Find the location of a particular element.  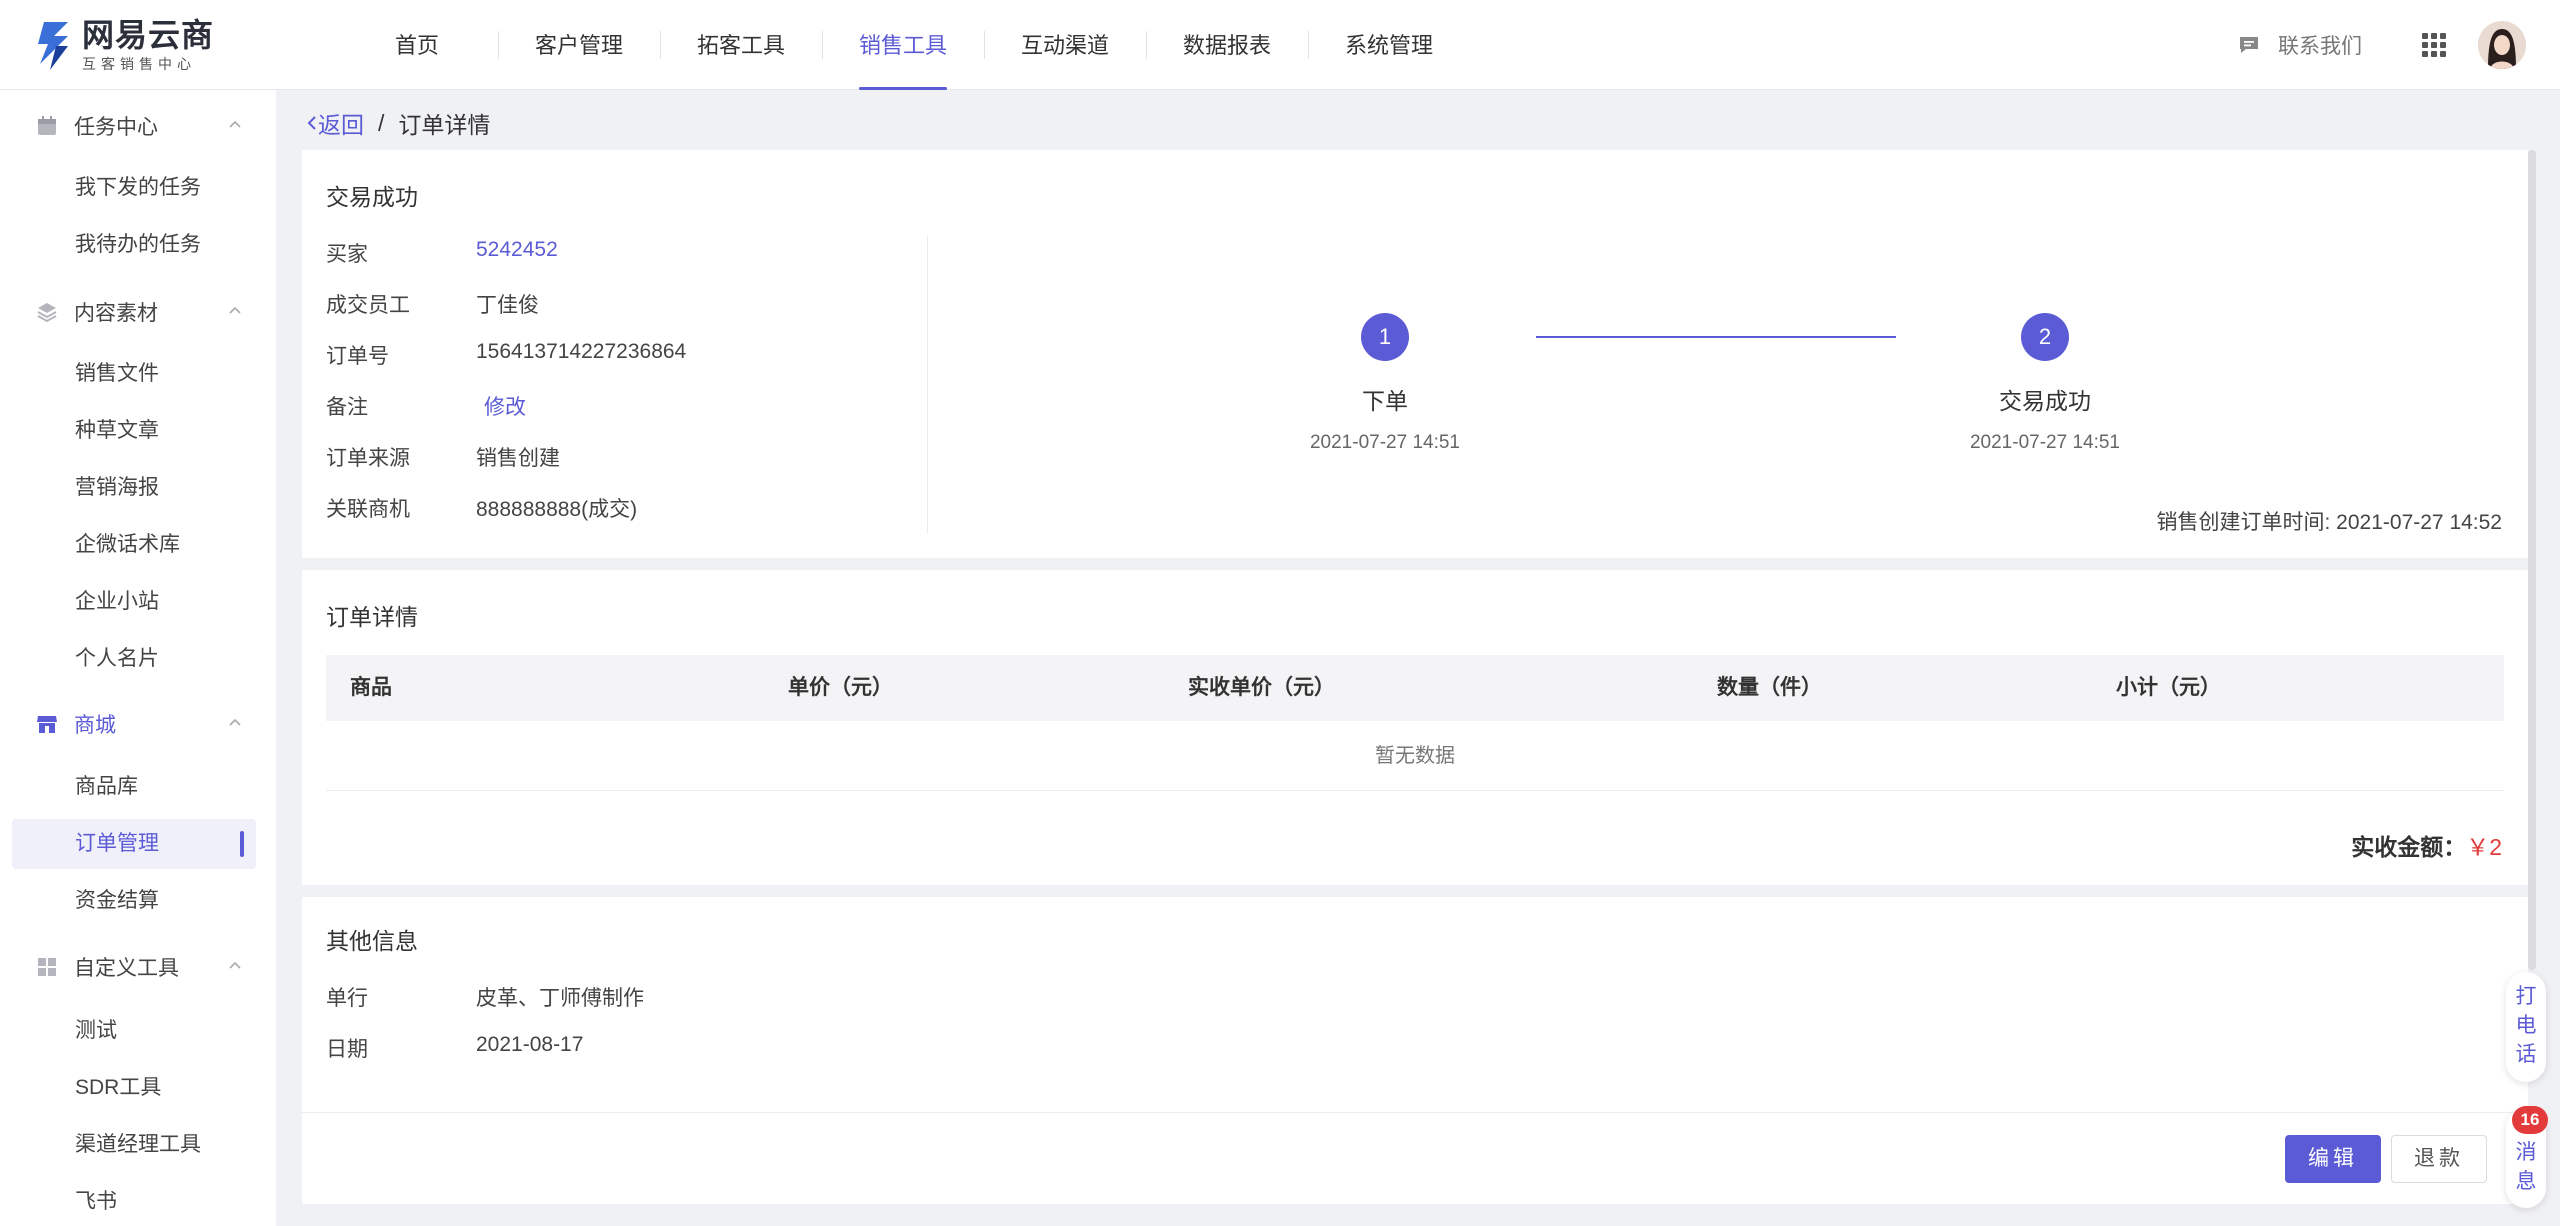

sidebar-item-sales-files: 销售文件 is located at coordinates (134, 374).